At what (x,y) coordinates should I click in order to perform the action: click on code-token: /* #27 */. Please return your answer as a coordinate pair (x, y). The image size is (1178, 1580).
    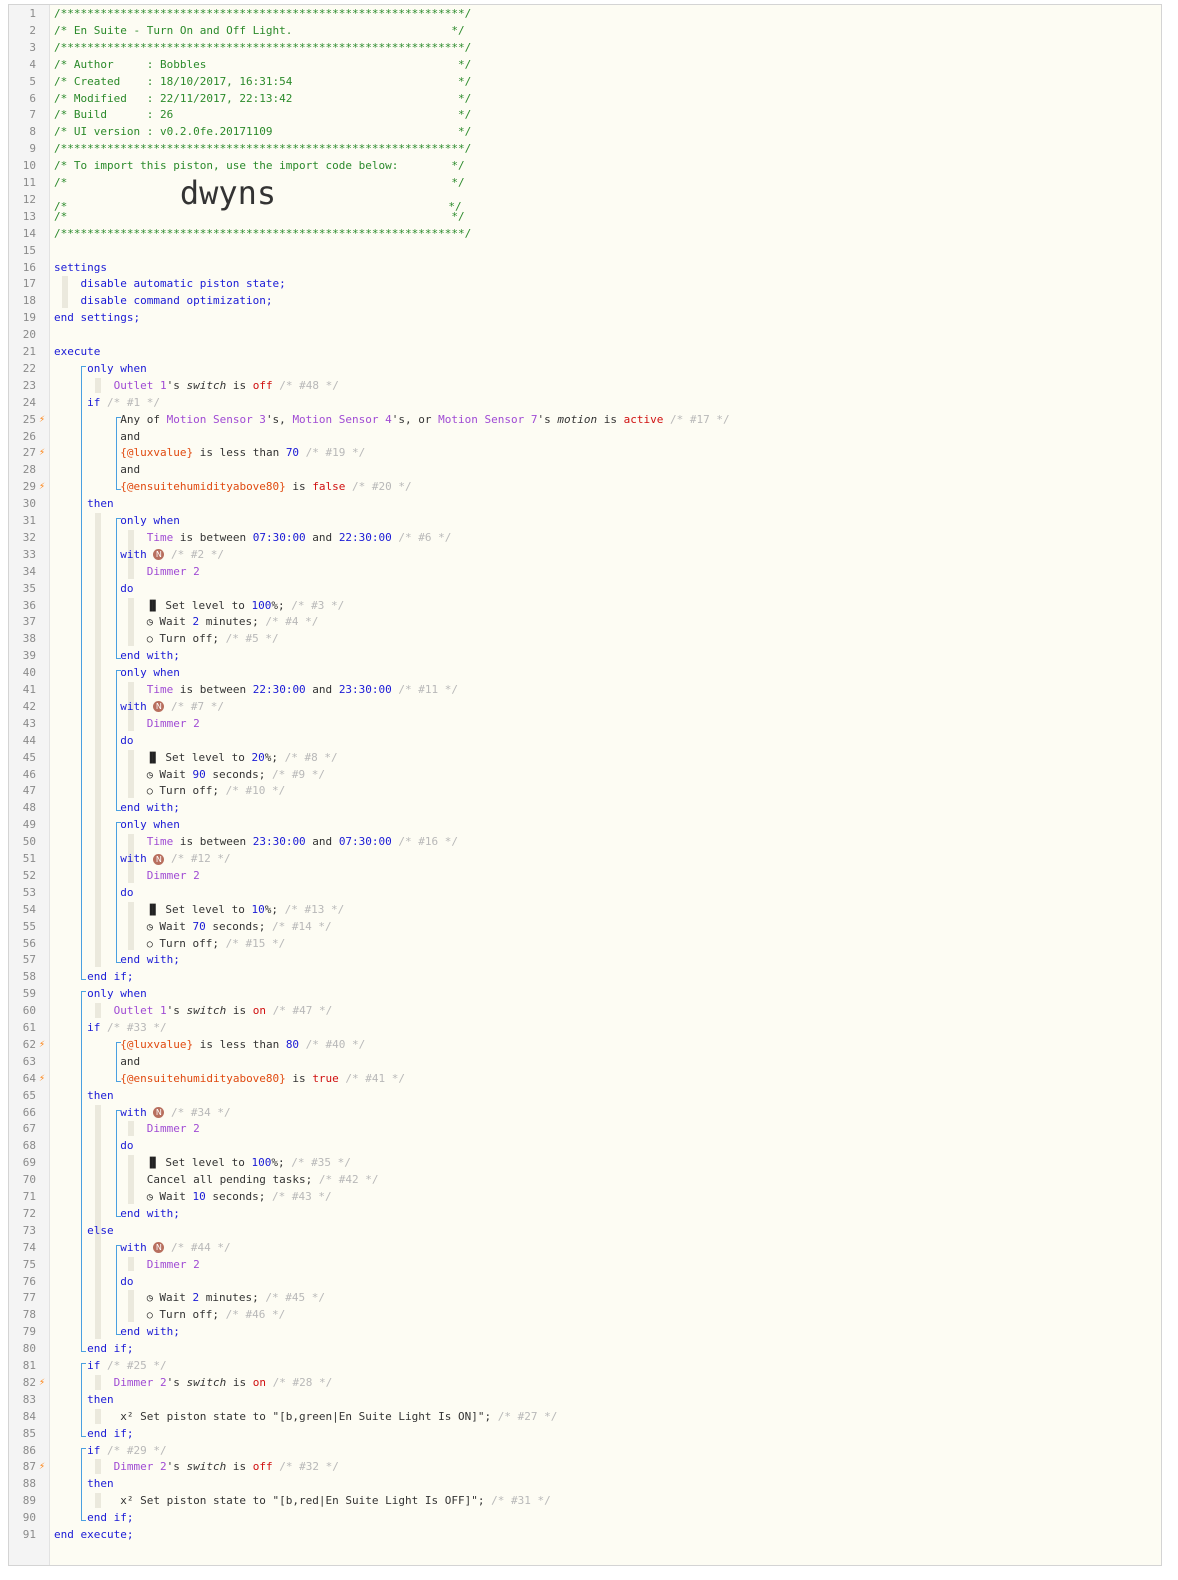
    Looking at the image, I should click on (527, 1416).